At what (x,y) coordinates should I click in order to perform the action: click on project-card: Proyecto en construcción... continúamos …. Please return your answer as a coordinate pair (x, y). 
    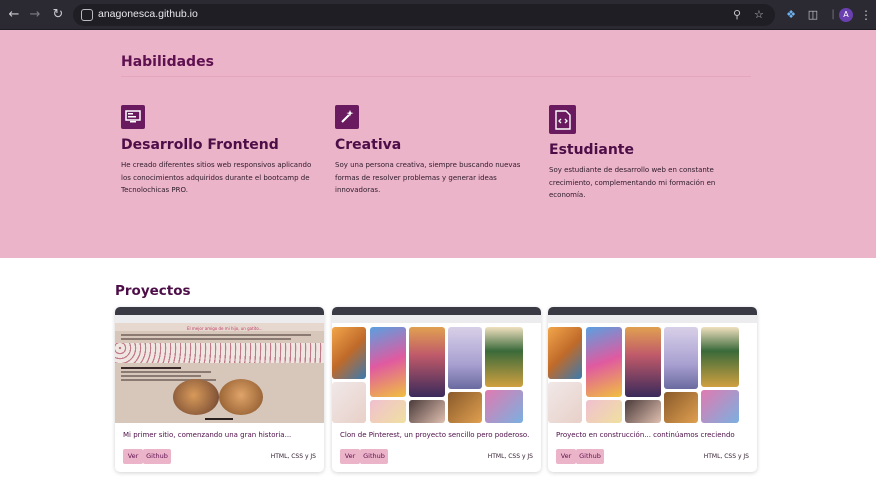
    Looking at the image, I should click on (652, 389).